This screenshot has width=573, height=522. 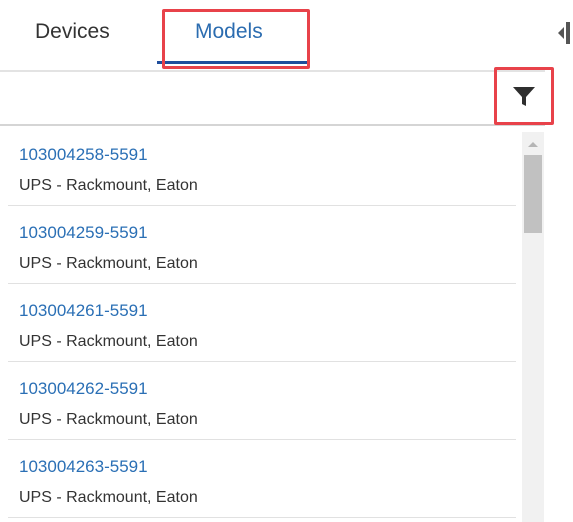 I want to click on list-item: 103004258-5591 UPS - Rackmount, Eaton, so click(x=262, y=167).